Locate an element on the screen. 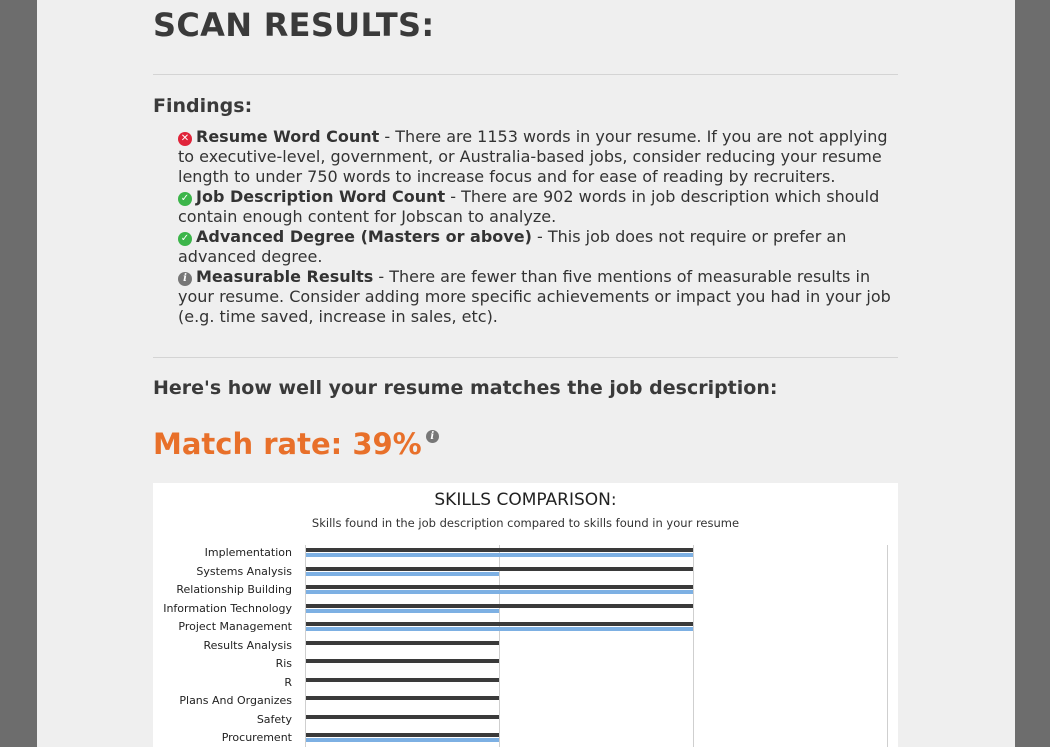  x-circle-icon: ✕ is located at coordinates (185, 139).